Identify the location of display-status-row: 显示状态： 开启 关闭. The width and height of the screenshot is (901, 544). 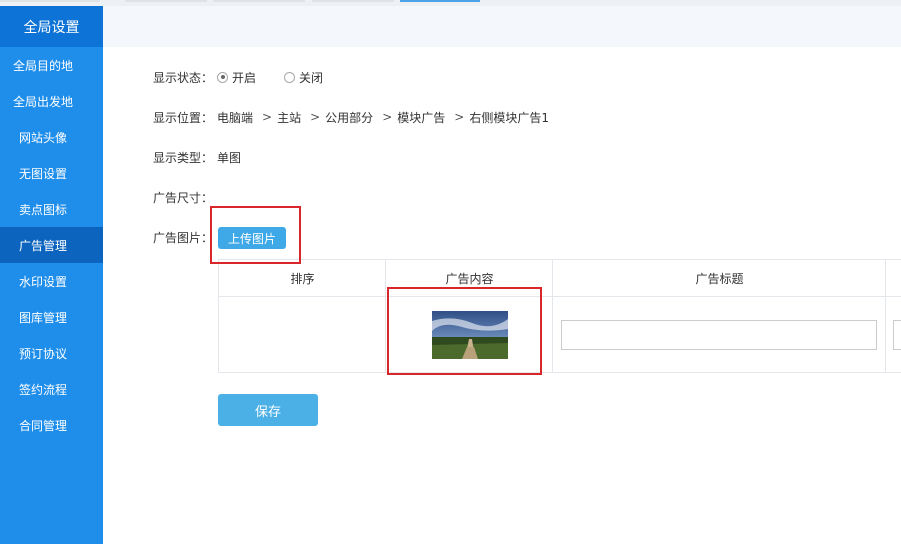
(250, 77).